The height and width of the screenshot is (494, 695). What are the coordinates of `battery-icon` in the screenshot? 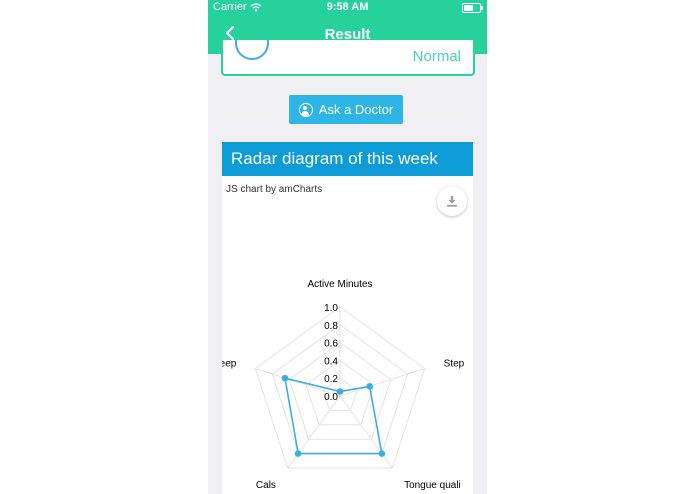 It's located at (472, 8).